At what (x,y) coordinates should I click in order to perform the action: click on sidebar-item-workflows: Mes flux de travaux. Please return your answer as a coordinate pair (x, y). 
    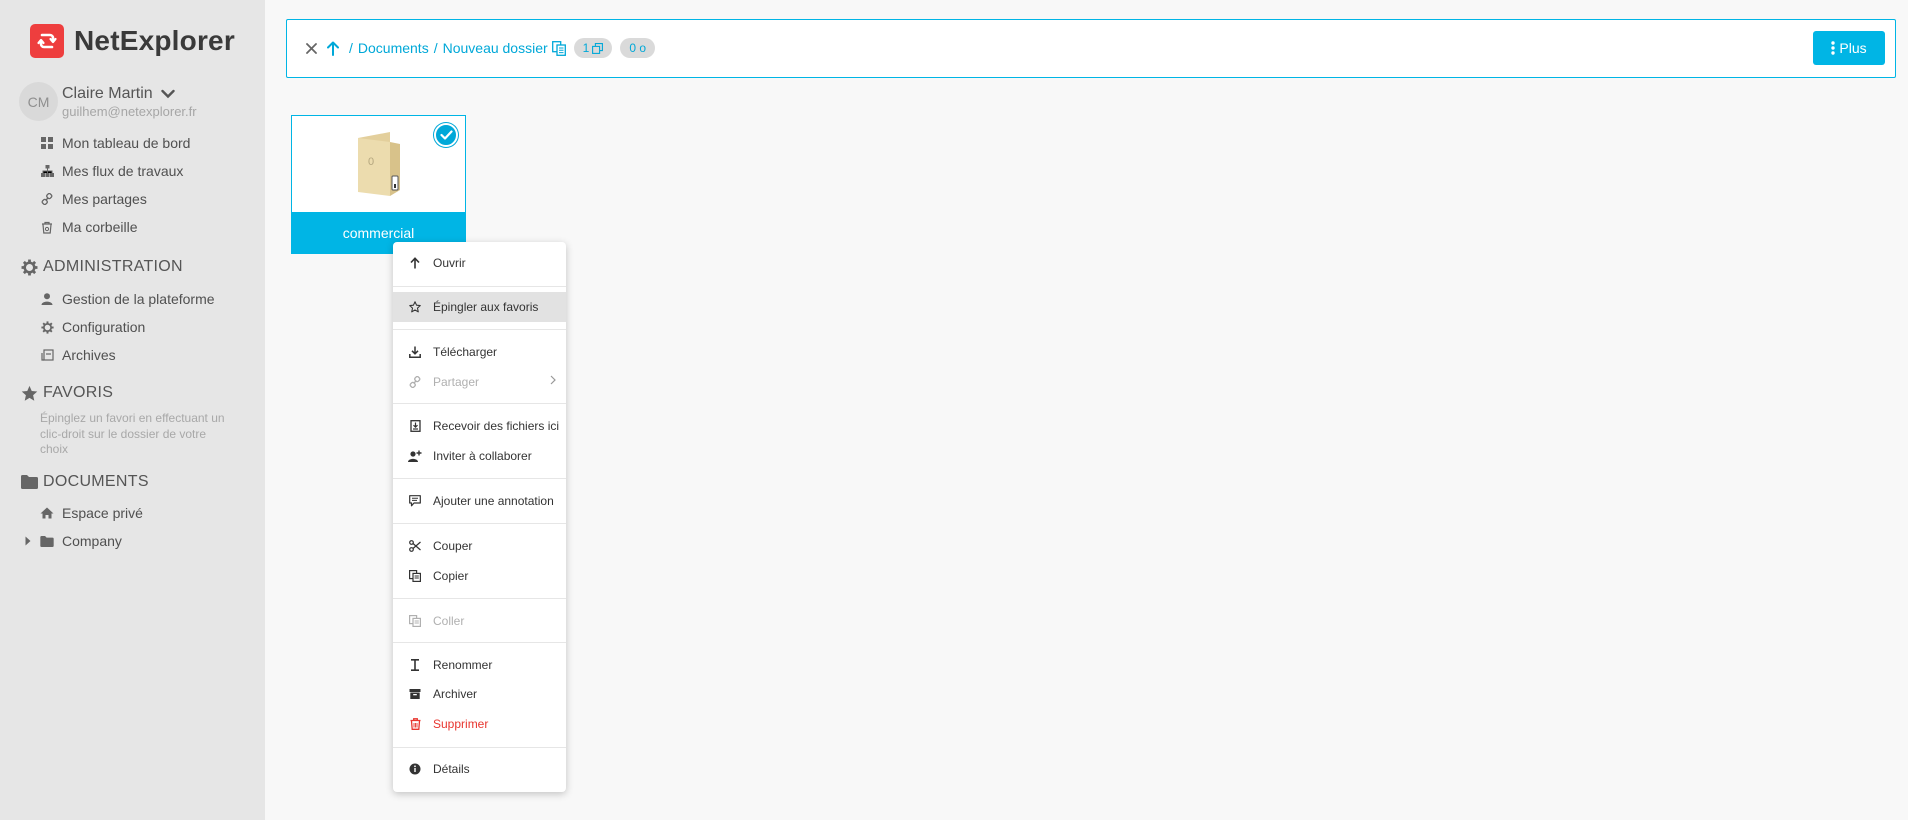
    Looking at the image, I should click on (111, 171).